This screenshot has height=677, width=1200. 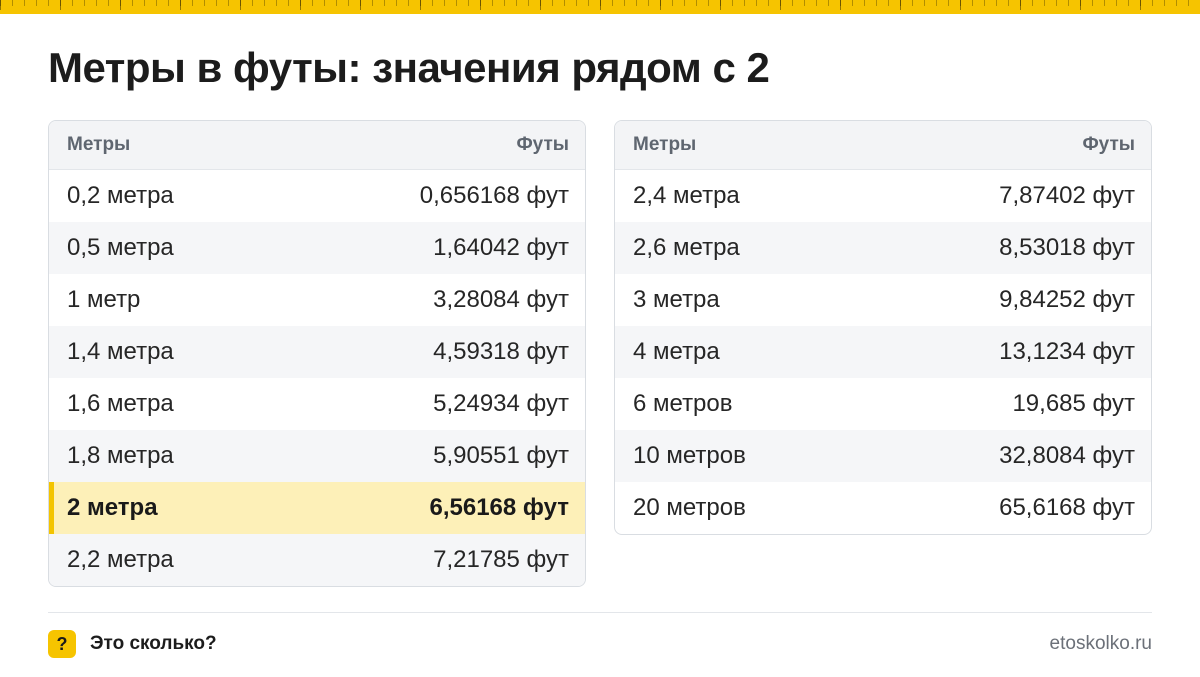 What do you see at coordinates (883, 404) in the screenshot?
I see `table-row: 6 метров 19,685 фут` at bounding box center [883, 404].